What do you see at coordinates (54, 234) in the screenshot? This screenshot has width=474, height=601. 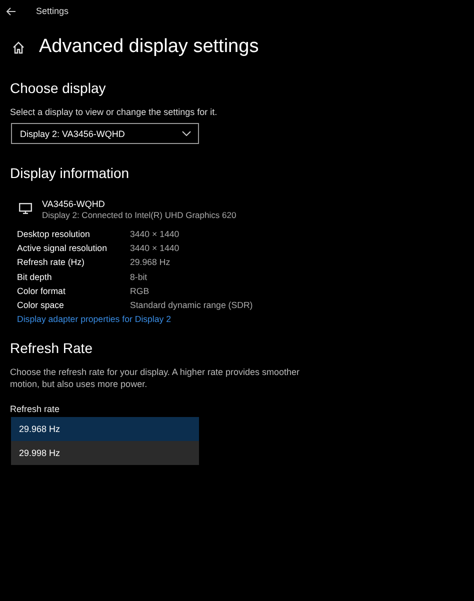 I see `info-label: Desktop resolution` at bounding box center [54, 234].